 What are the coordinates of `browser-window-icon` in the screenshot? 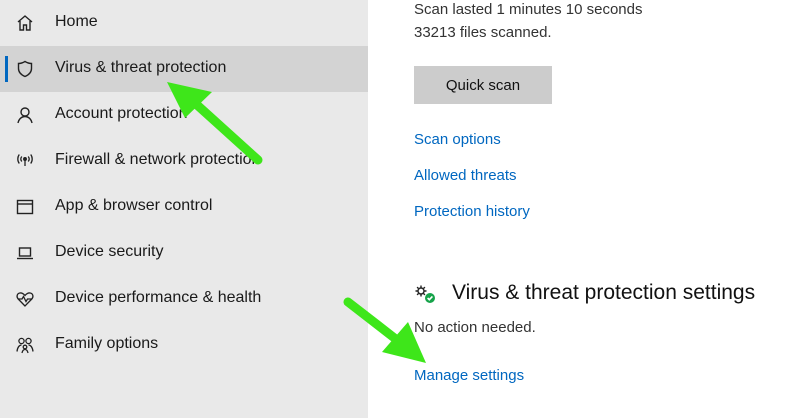 It's located at (25, 207).